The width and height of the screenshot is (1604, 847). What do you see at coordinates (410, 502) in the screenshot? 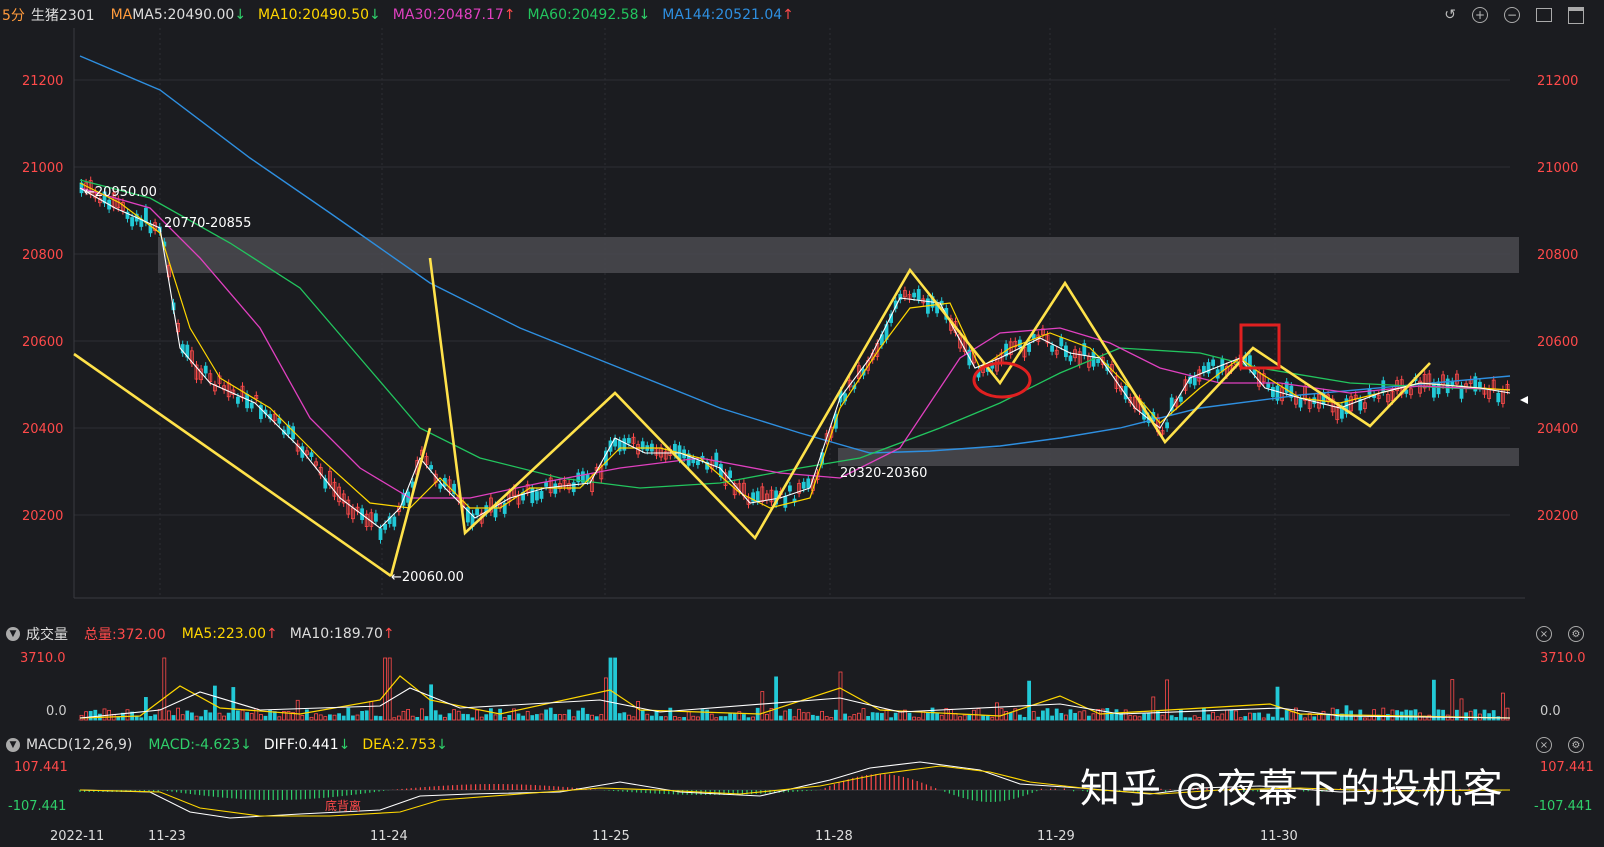
I see `trend-line-up` at bounding box center [410, 502].